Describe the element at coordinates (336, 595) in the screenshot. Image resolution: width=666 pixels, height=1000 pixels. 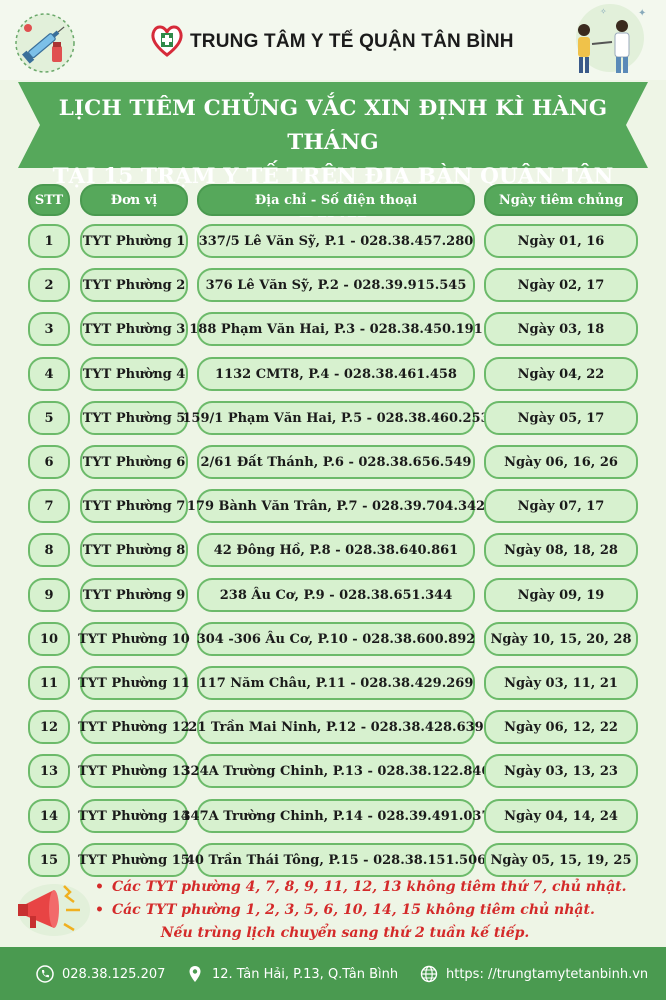
I see `table-cell-address: 238 Âu Cơ, P.9 - 028.38.651.344` at that location.